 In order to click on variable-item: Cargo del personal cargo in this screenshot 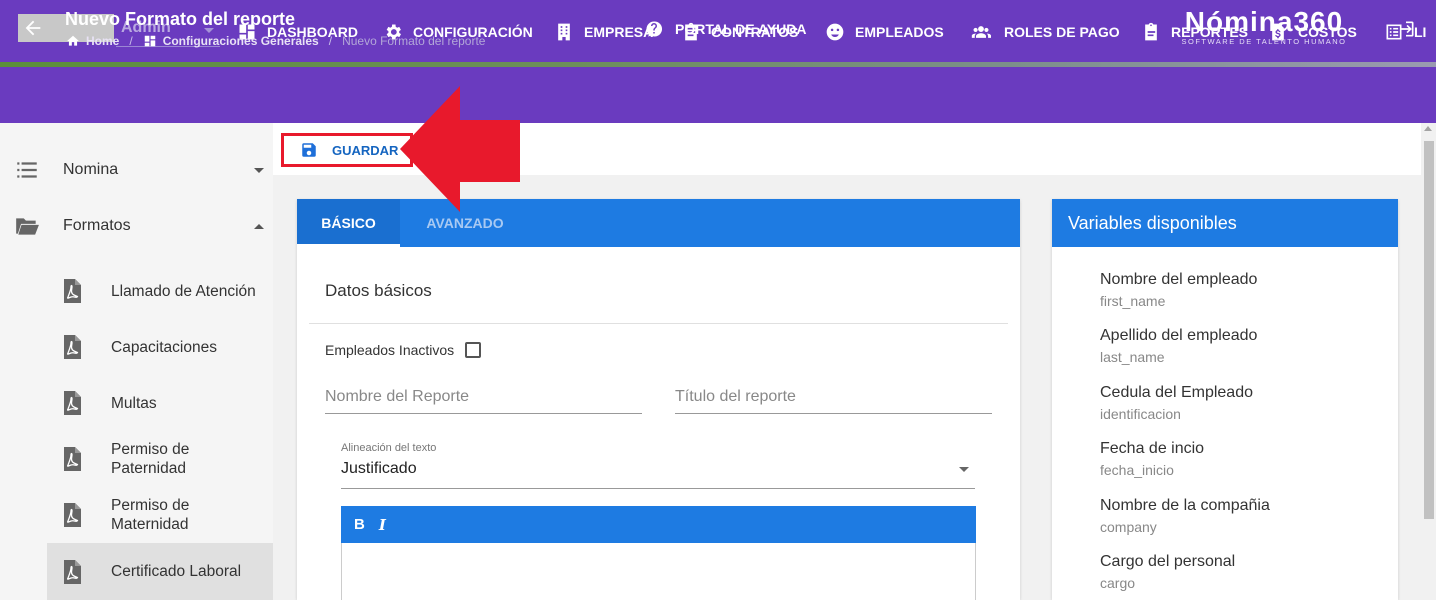, I will do `click(1167, 572)`.